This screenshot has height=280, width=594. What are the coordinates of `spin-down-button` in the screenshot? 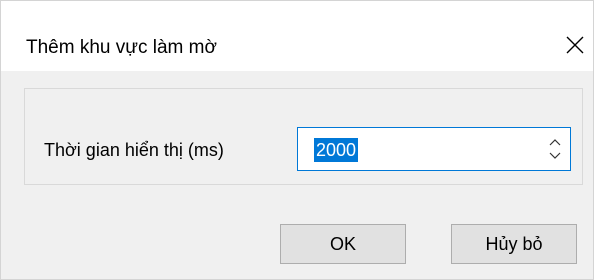 It's located at (555, 156).